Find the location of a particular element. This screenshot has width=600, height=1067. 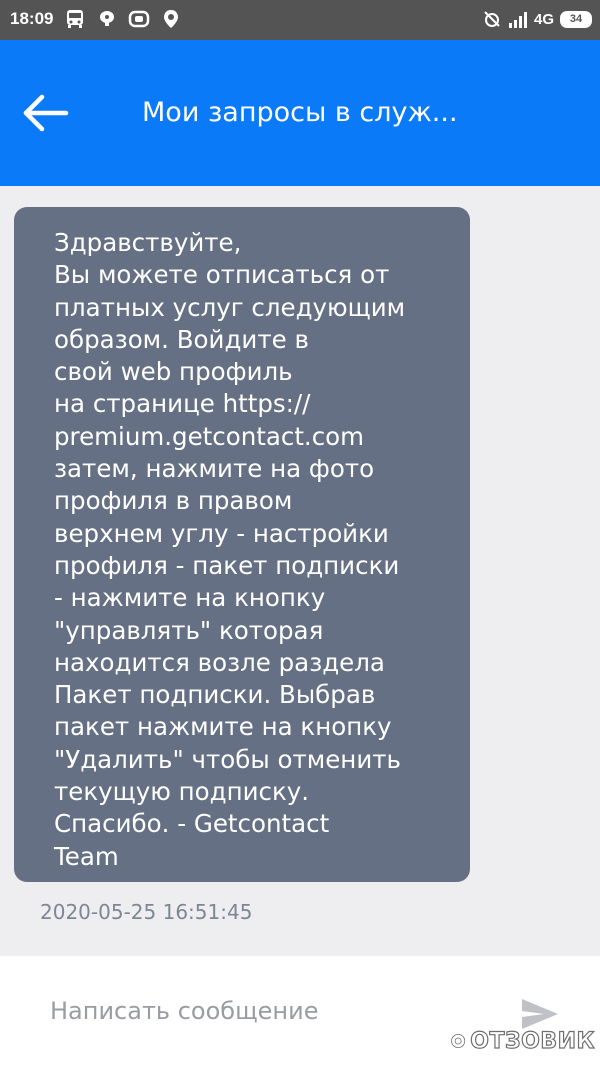

cast-icon is located at coordinates (139, 19).